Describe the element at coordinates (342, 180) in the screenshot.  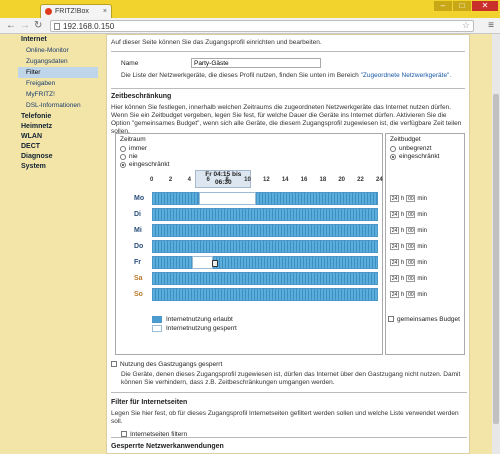
I see `hour-label-20: 20` at that location.